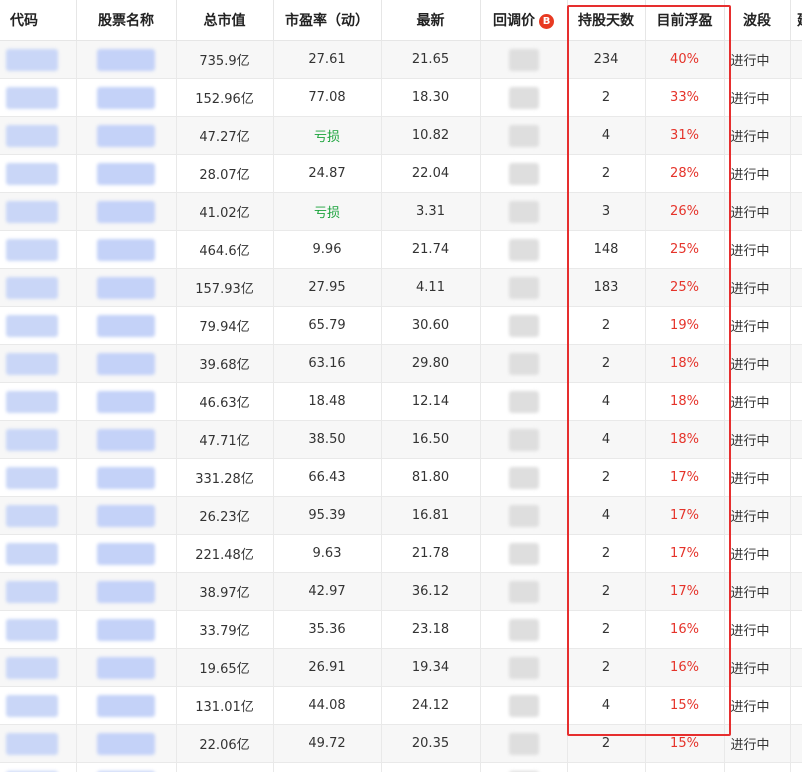 This screenshot has width=802, height=772. I want to click on pe-cell: 44.08, so click(327, 705).